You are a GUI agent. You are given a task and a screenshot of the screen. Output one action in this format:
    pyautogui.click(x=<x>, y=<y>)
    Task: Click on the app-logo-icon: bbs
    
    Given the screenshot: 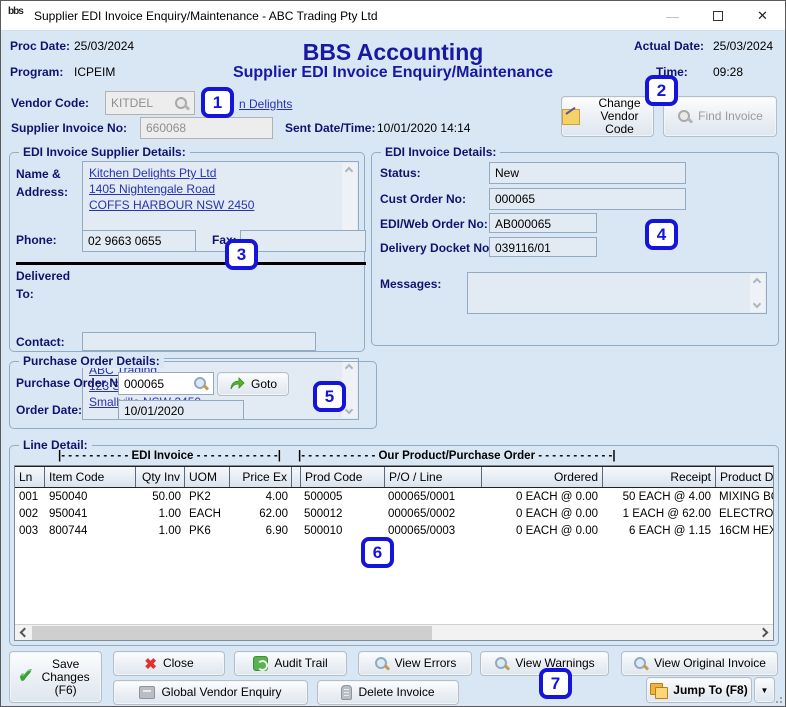 What is the action you would take?
    pyautogui.click(x=16, y=11)
    